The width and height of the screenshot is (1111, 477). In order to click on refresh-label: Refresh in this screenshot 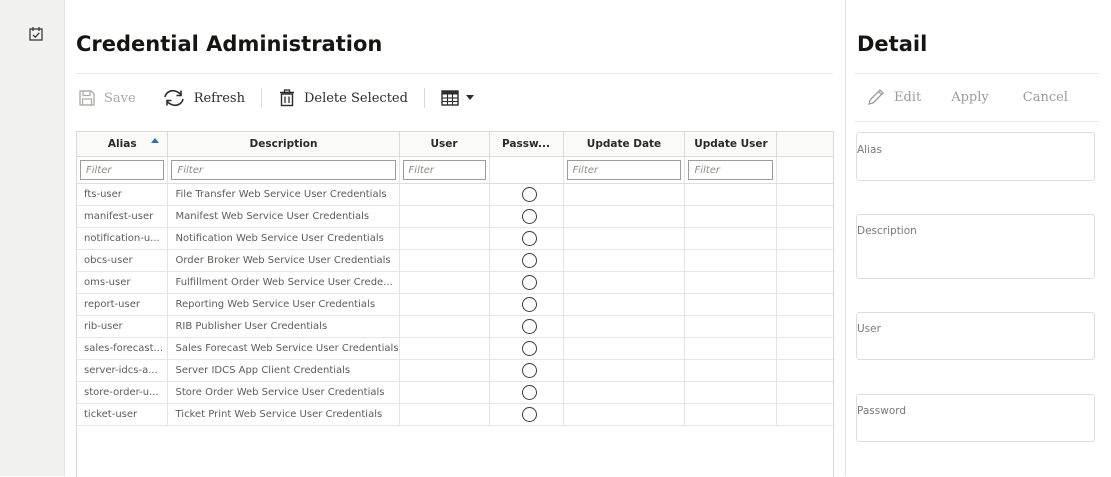, I will do `click(219, 98)`.